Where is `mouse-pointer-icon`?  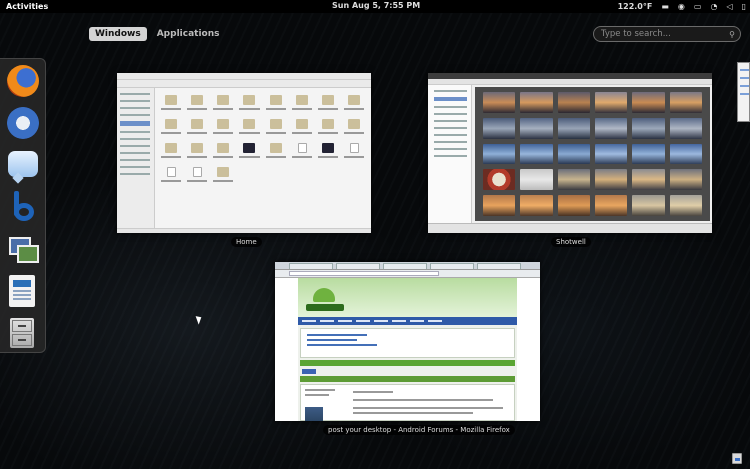
mouse-pointer-icon is located at coordinates (199, 319).